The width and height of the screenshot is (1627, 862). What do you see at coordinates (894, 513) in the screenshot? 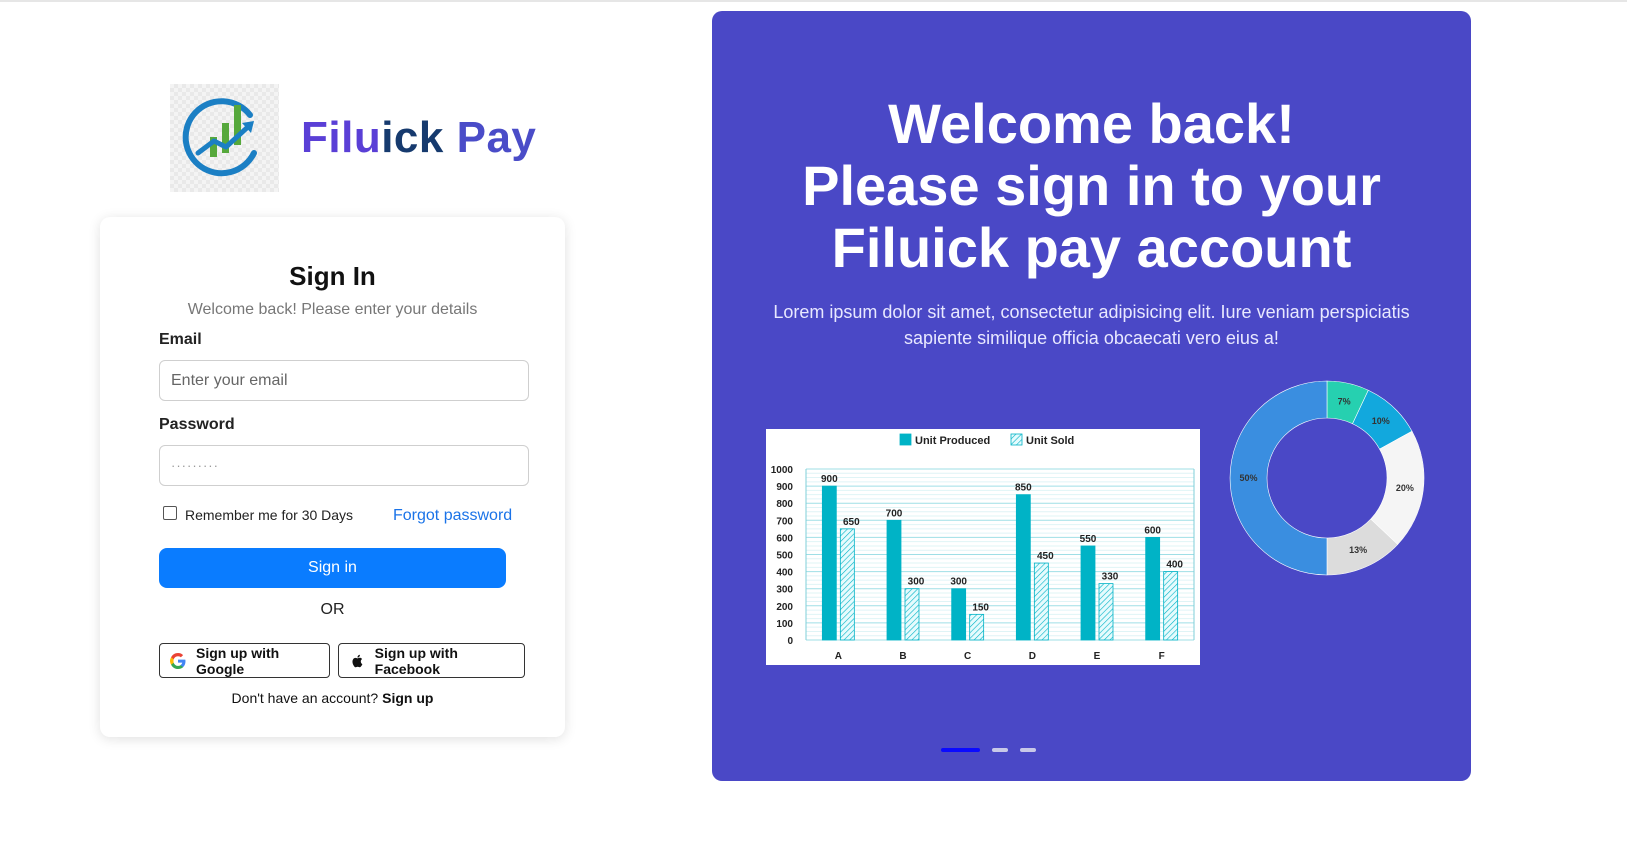
I see `bar-value-label: 700` at bounding box center [894, 513].